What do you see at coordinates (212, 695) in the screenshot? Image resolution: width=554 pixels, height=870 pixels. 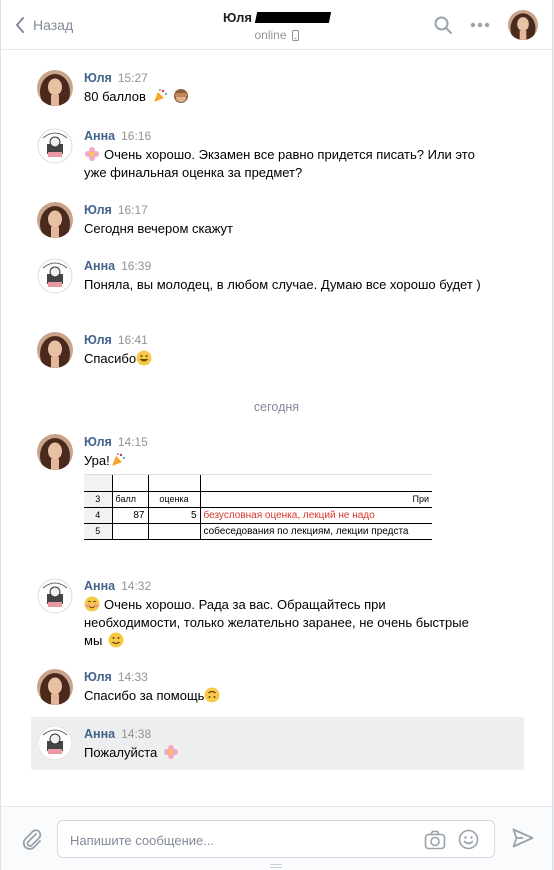 I see `upside-down-face-icon` at bounding box center [212, 695].